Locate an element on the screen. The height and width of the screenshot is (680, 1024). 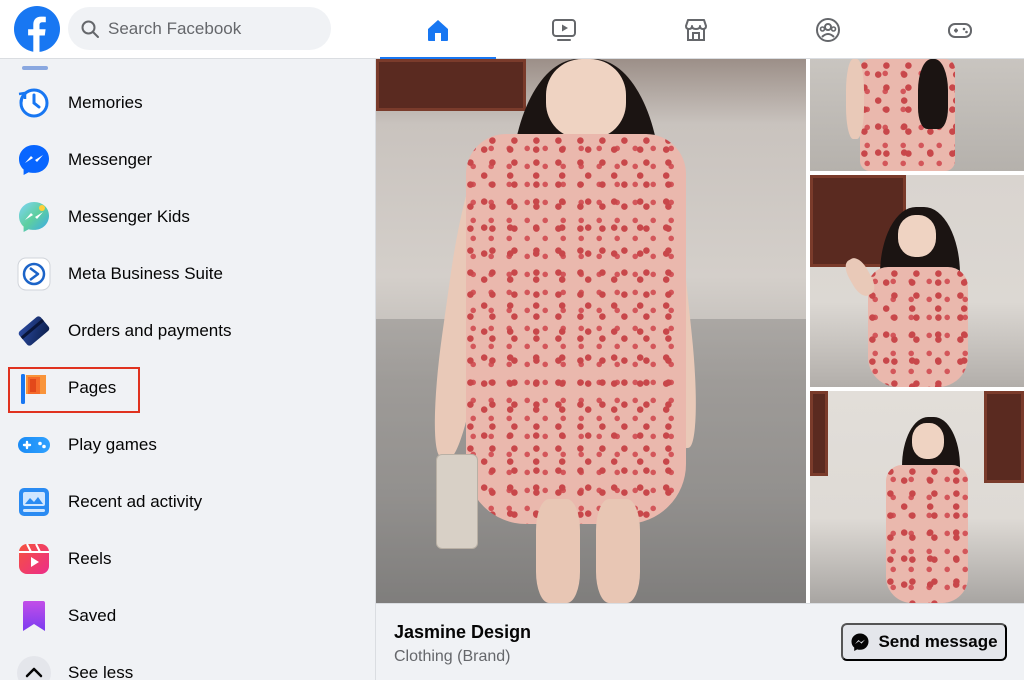
partial-icon is located at coordinates (35, 64).